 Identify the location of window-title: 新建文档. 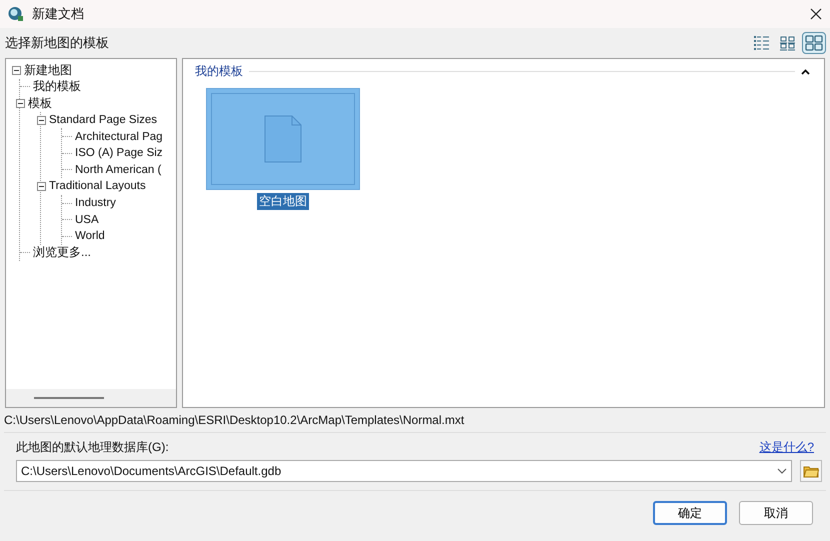
(58, 14).